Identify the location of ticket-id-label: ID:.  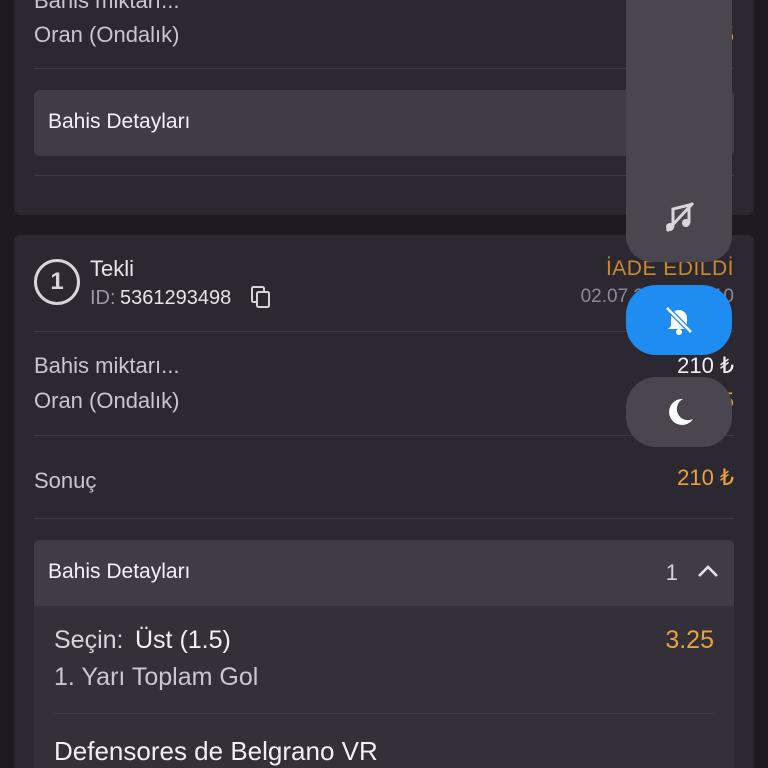
(103, 298).